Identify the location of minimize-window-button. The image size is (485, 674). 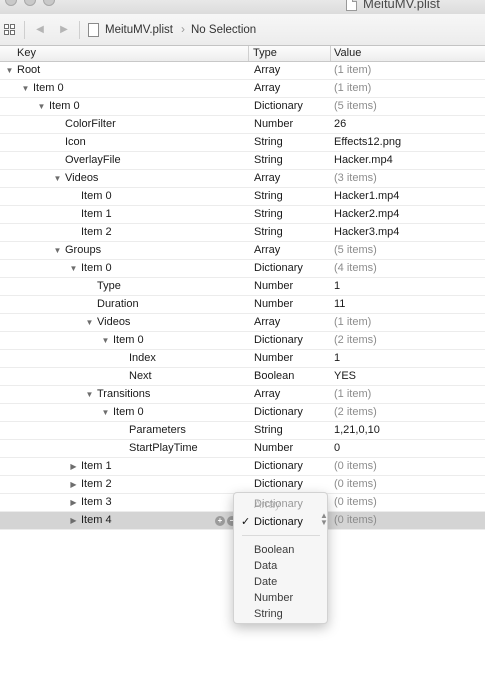
(30, 3).